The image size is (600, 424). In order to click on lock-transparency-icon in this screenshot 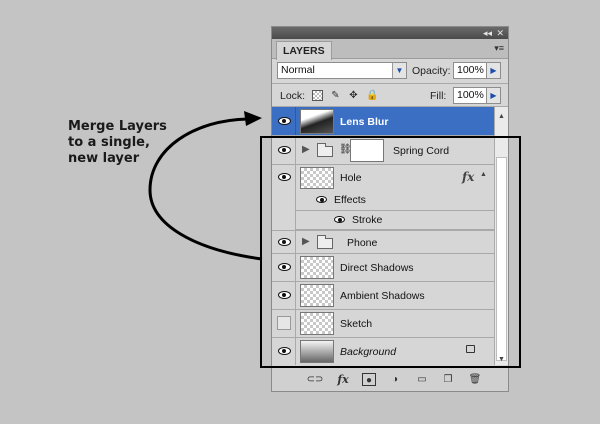, I will do `click(317, 95)`.